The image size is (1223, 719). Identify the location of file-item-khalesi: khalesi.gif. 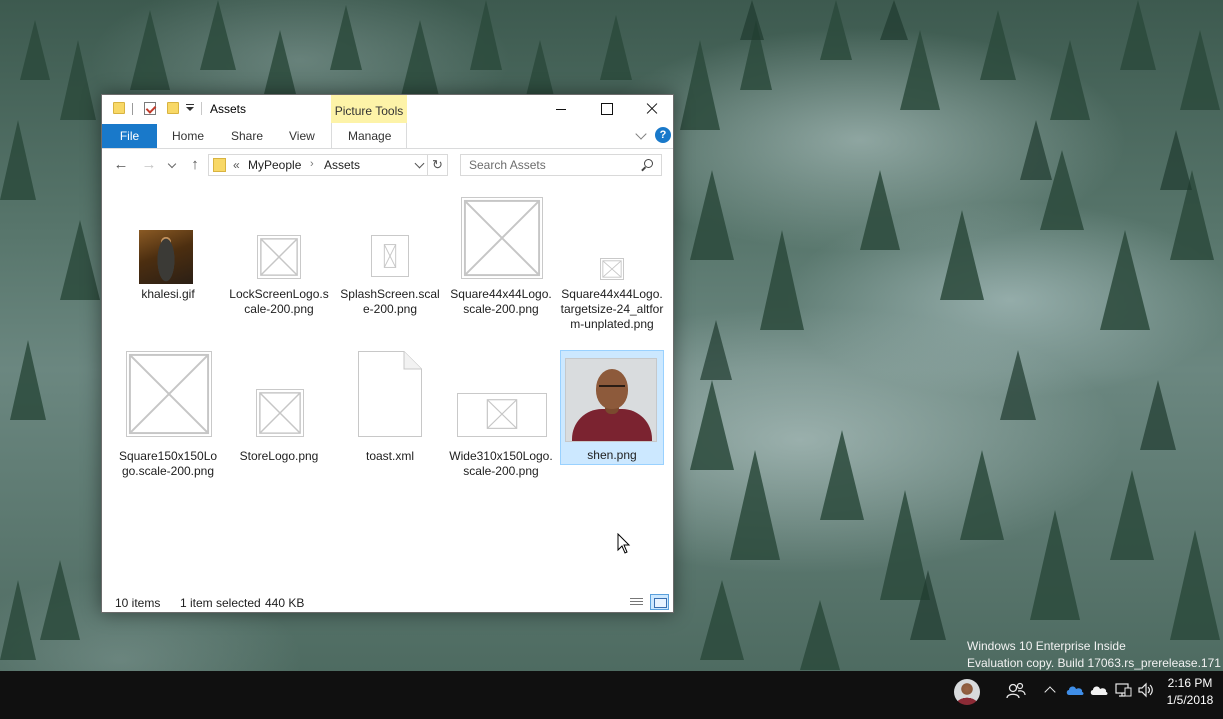
(168, 248).